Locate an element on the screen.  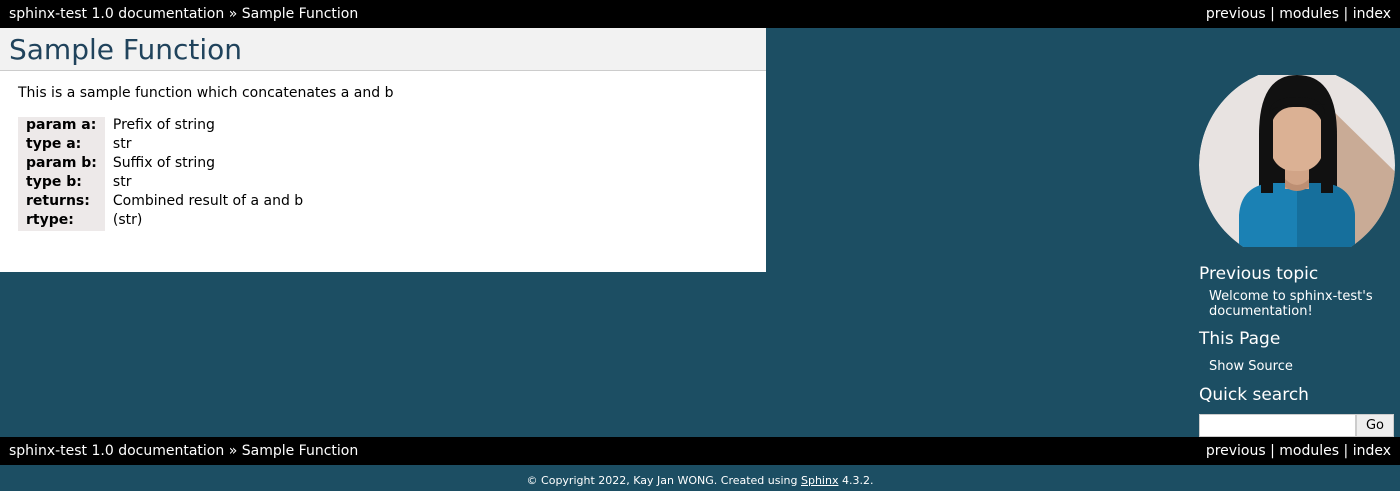
person-avatar-icon is located at coordinates (1297, 161).